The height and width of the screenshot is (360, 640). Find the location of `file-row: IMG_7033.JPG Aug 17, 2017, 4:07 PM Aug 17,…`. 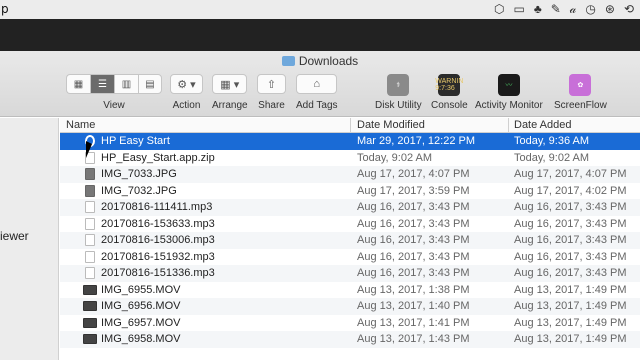

file-row: IMG_7033.JPG Aug 17, 2017, 4:07 PM Aug 17,… is located at coordinates (350, 174).